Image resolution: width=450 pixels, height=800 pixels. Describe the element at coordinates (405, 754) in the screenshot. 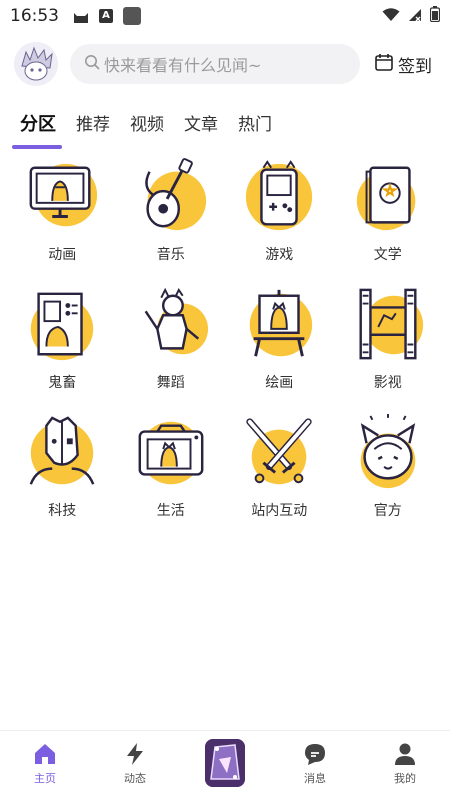

I see `profile-icon` at that location.